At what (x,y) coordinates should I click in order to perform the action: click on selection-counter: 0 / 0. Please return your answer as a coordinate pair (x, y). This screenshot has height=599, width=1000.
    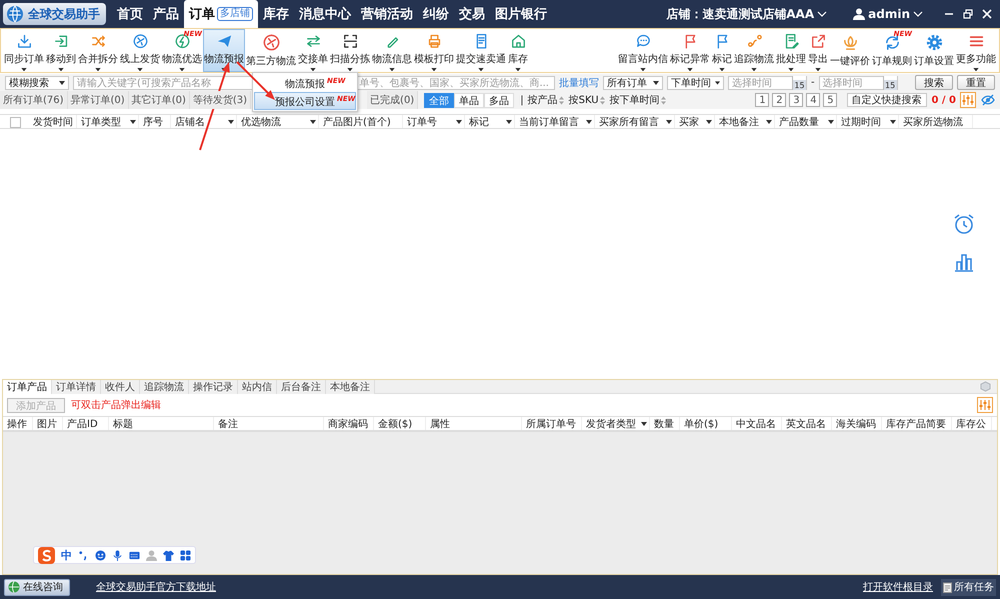
    Looking at the image, I should click on (943, 100).